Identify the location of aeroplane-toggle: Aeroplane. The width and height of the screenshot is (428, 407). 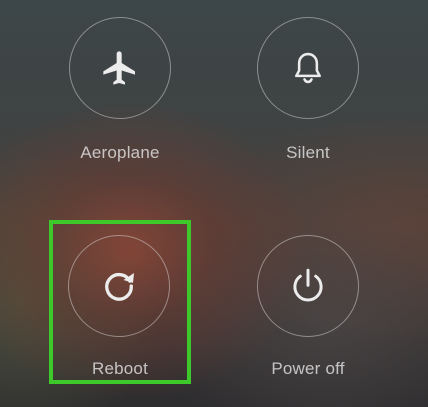
(120, 94).